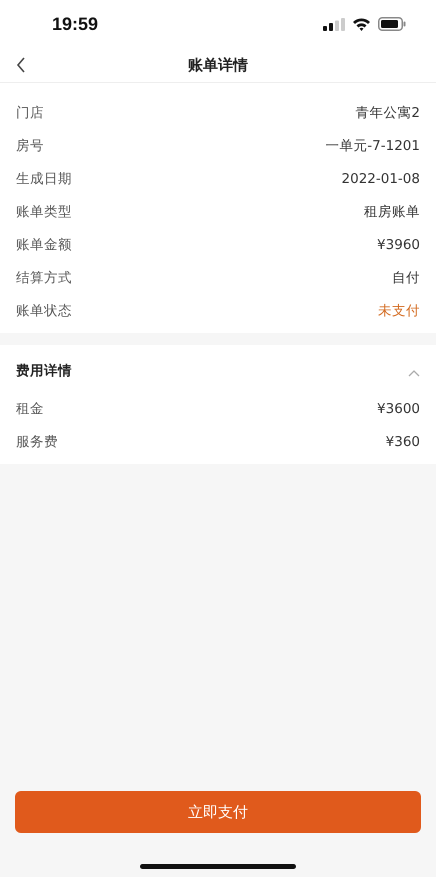 The height and width of the screenshot is (877, 436). What do you see at coordinates (387, 113) in the screenshot?
I see `field-value: 青年公寓2` at bounding box center [387, 113].